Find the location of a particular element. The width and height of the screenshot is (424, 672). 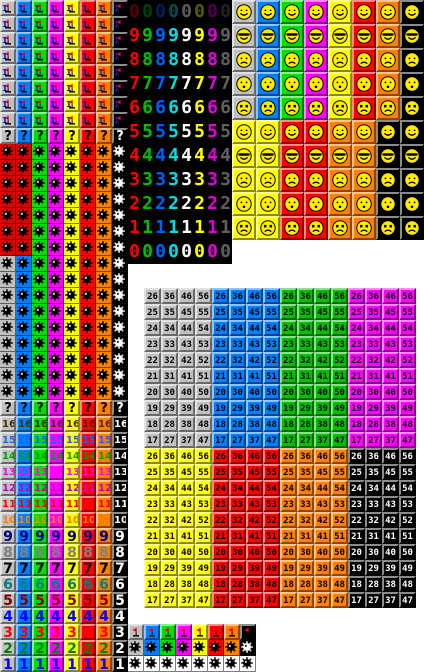

tile-8-5: ? is located at coordinates (88, 136).